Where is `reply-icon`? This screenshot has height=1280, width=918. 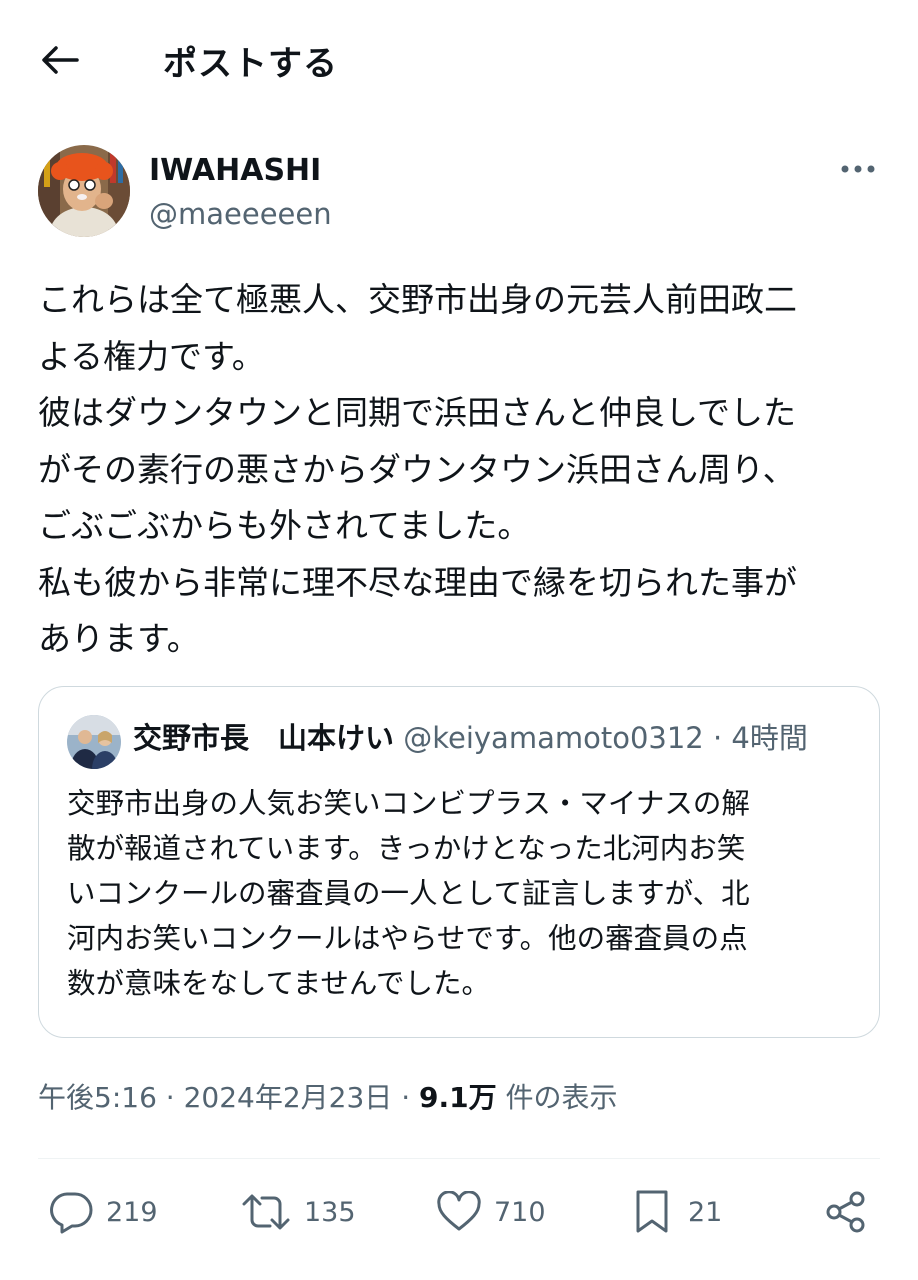 reply-icon is located at coordinates (71, 1213).